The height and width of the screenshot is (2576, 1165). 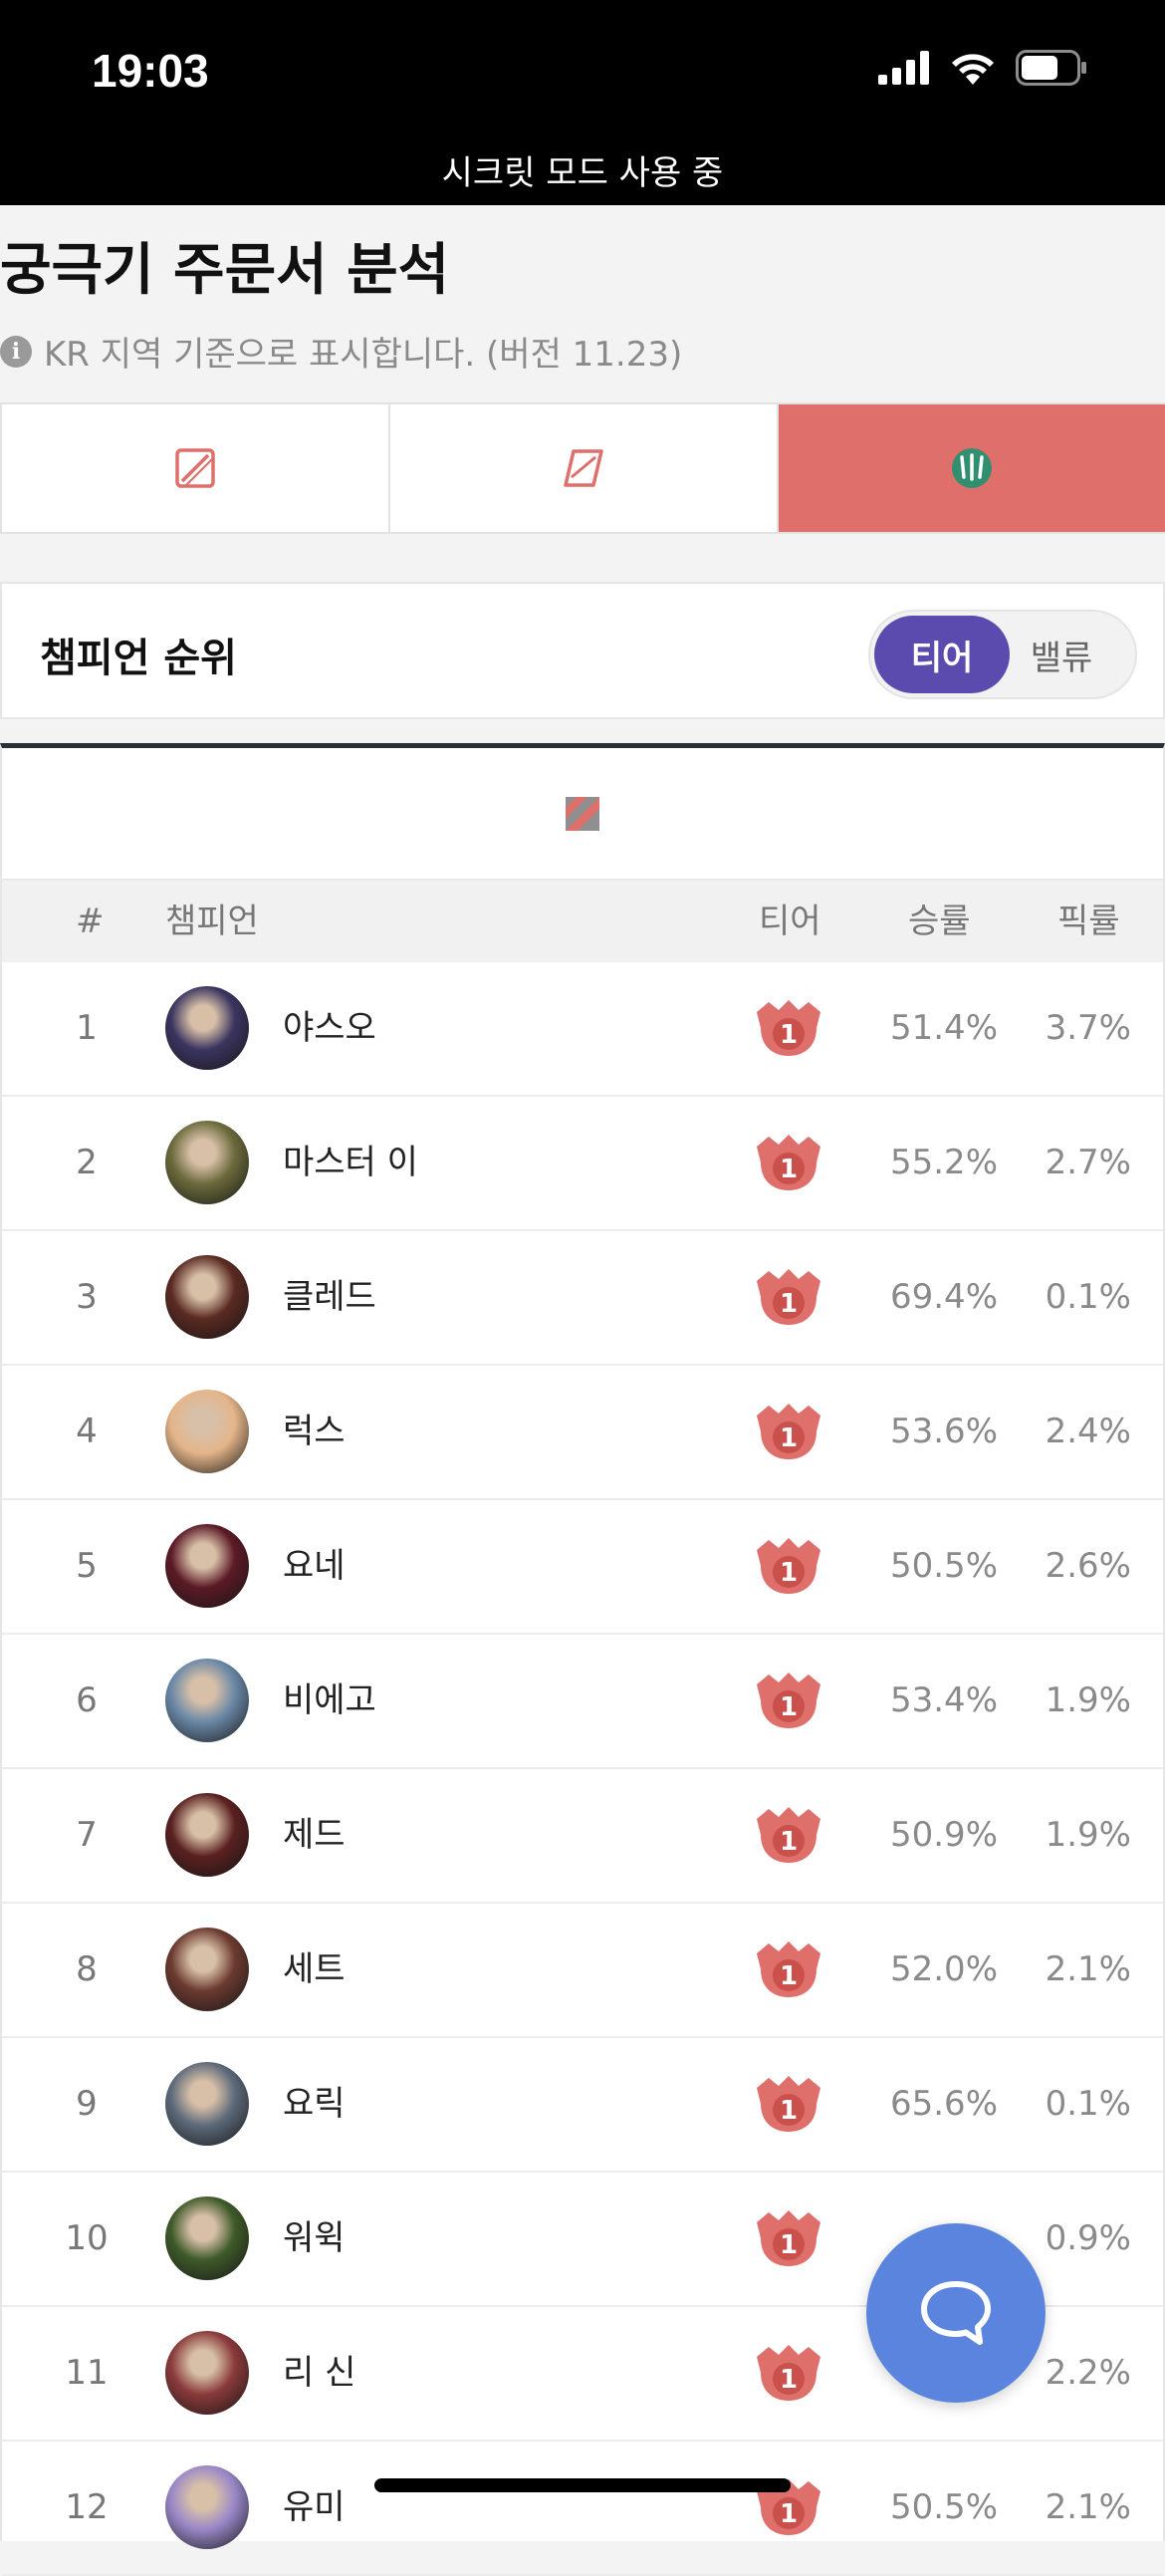 I want to click on win-rate: 53.6%, so click(x=943, y=1431).